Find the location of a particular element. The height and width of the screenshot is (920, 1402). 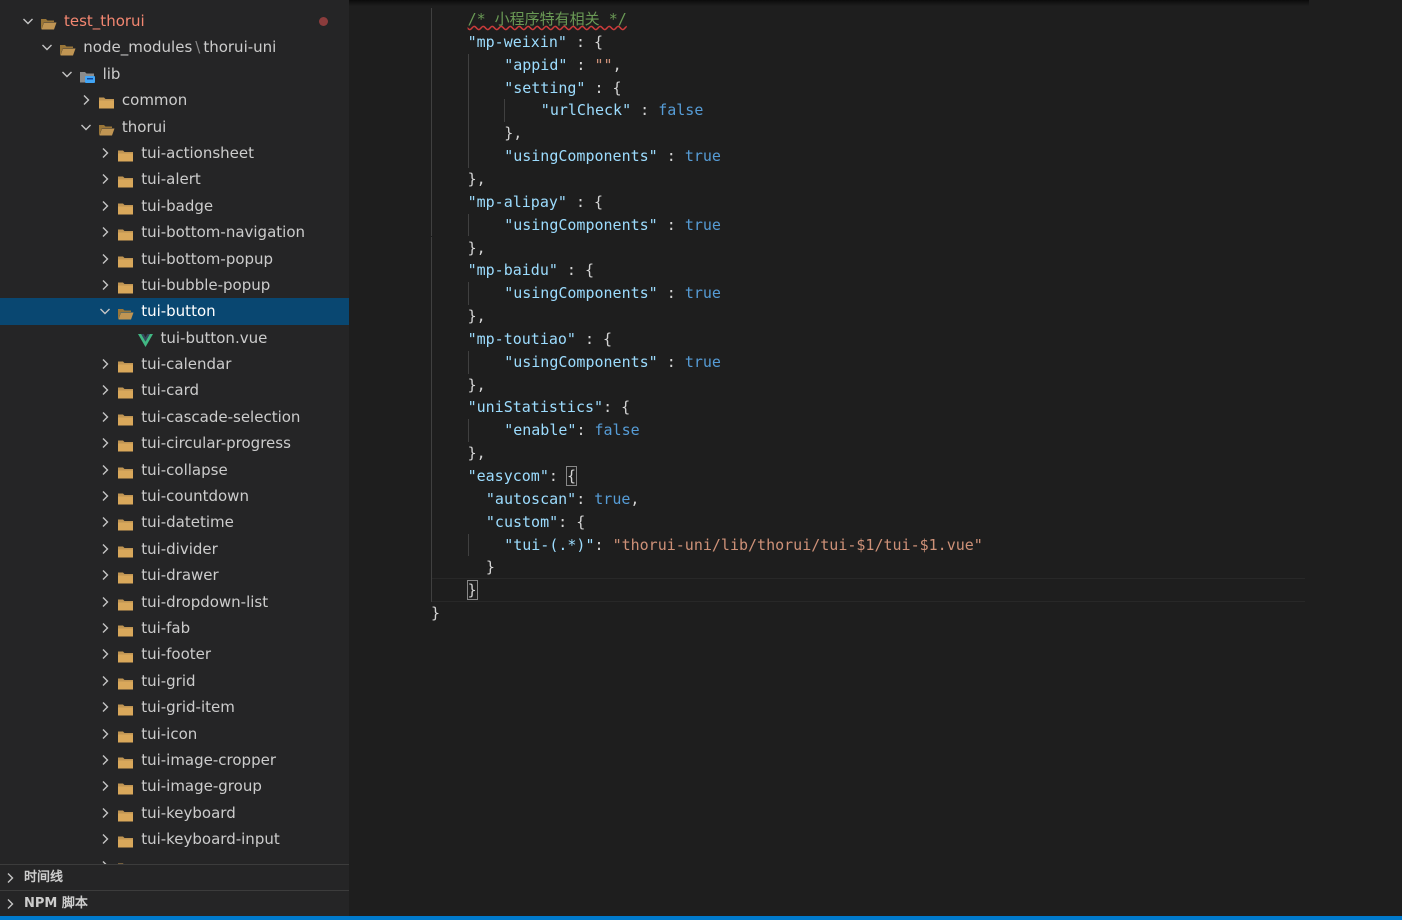

tree-item-label: tui-alert is located at coordinates (171, 179).